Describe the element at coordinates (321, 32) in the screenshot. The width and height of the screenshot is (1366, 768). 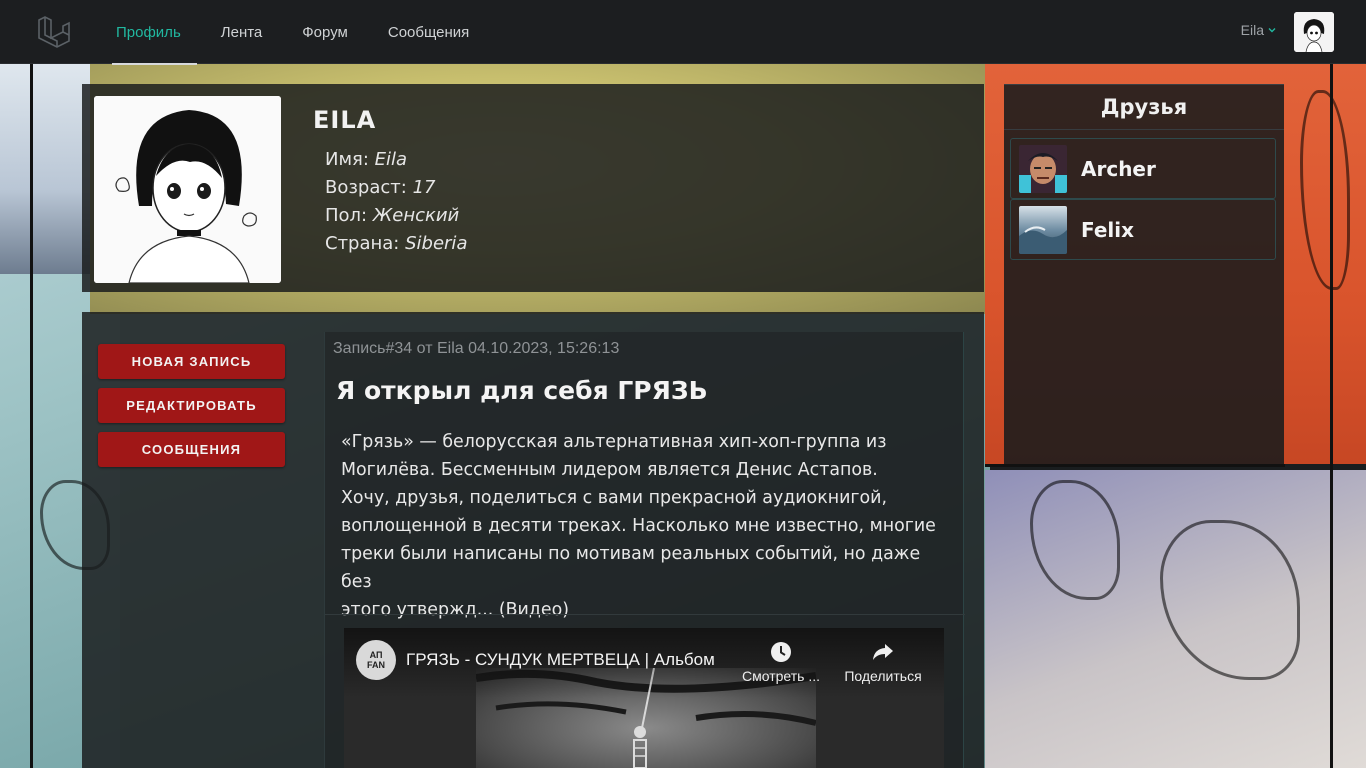
I see `nav-link-forum: Форум` at that location.